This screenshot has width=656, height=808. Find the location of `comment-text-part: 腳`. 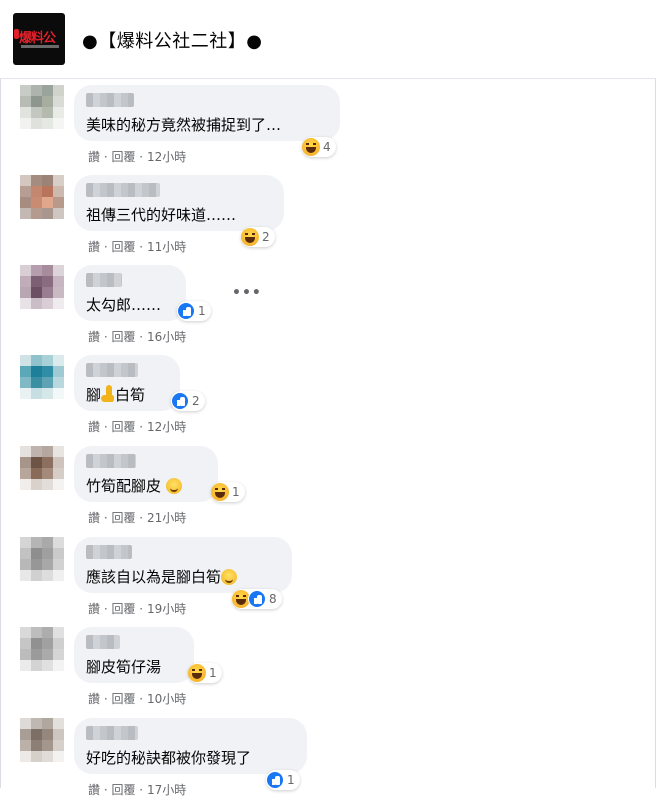

comment-text-part: 腳 is located at coordinates (94, 395).